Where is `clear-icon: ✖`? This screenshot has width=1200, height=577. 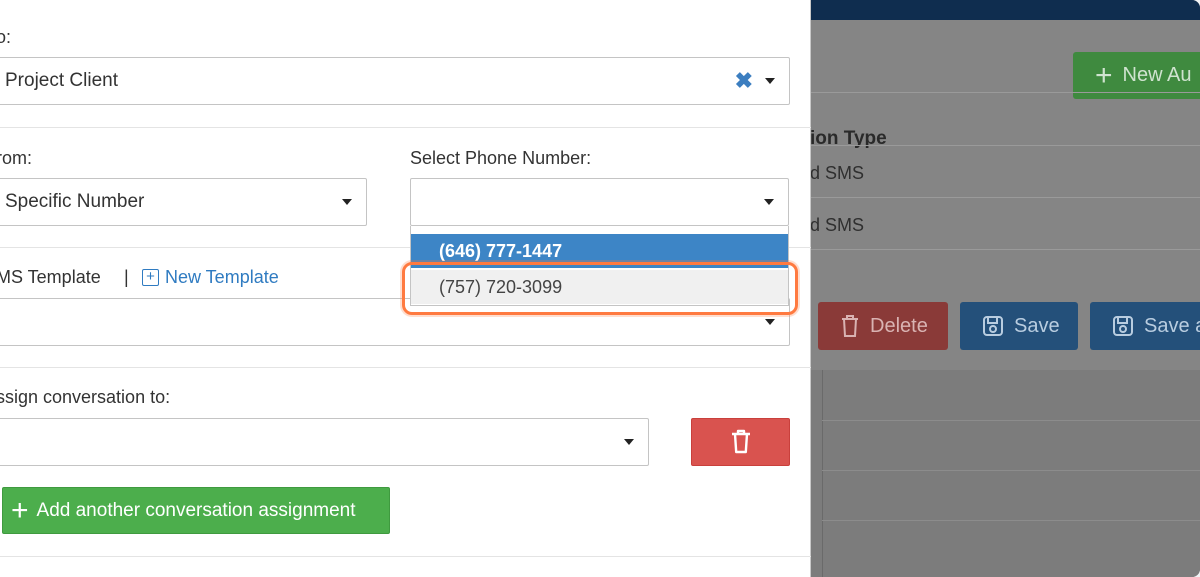
clear-icon: ✖ is located at coordinates (744, 81).